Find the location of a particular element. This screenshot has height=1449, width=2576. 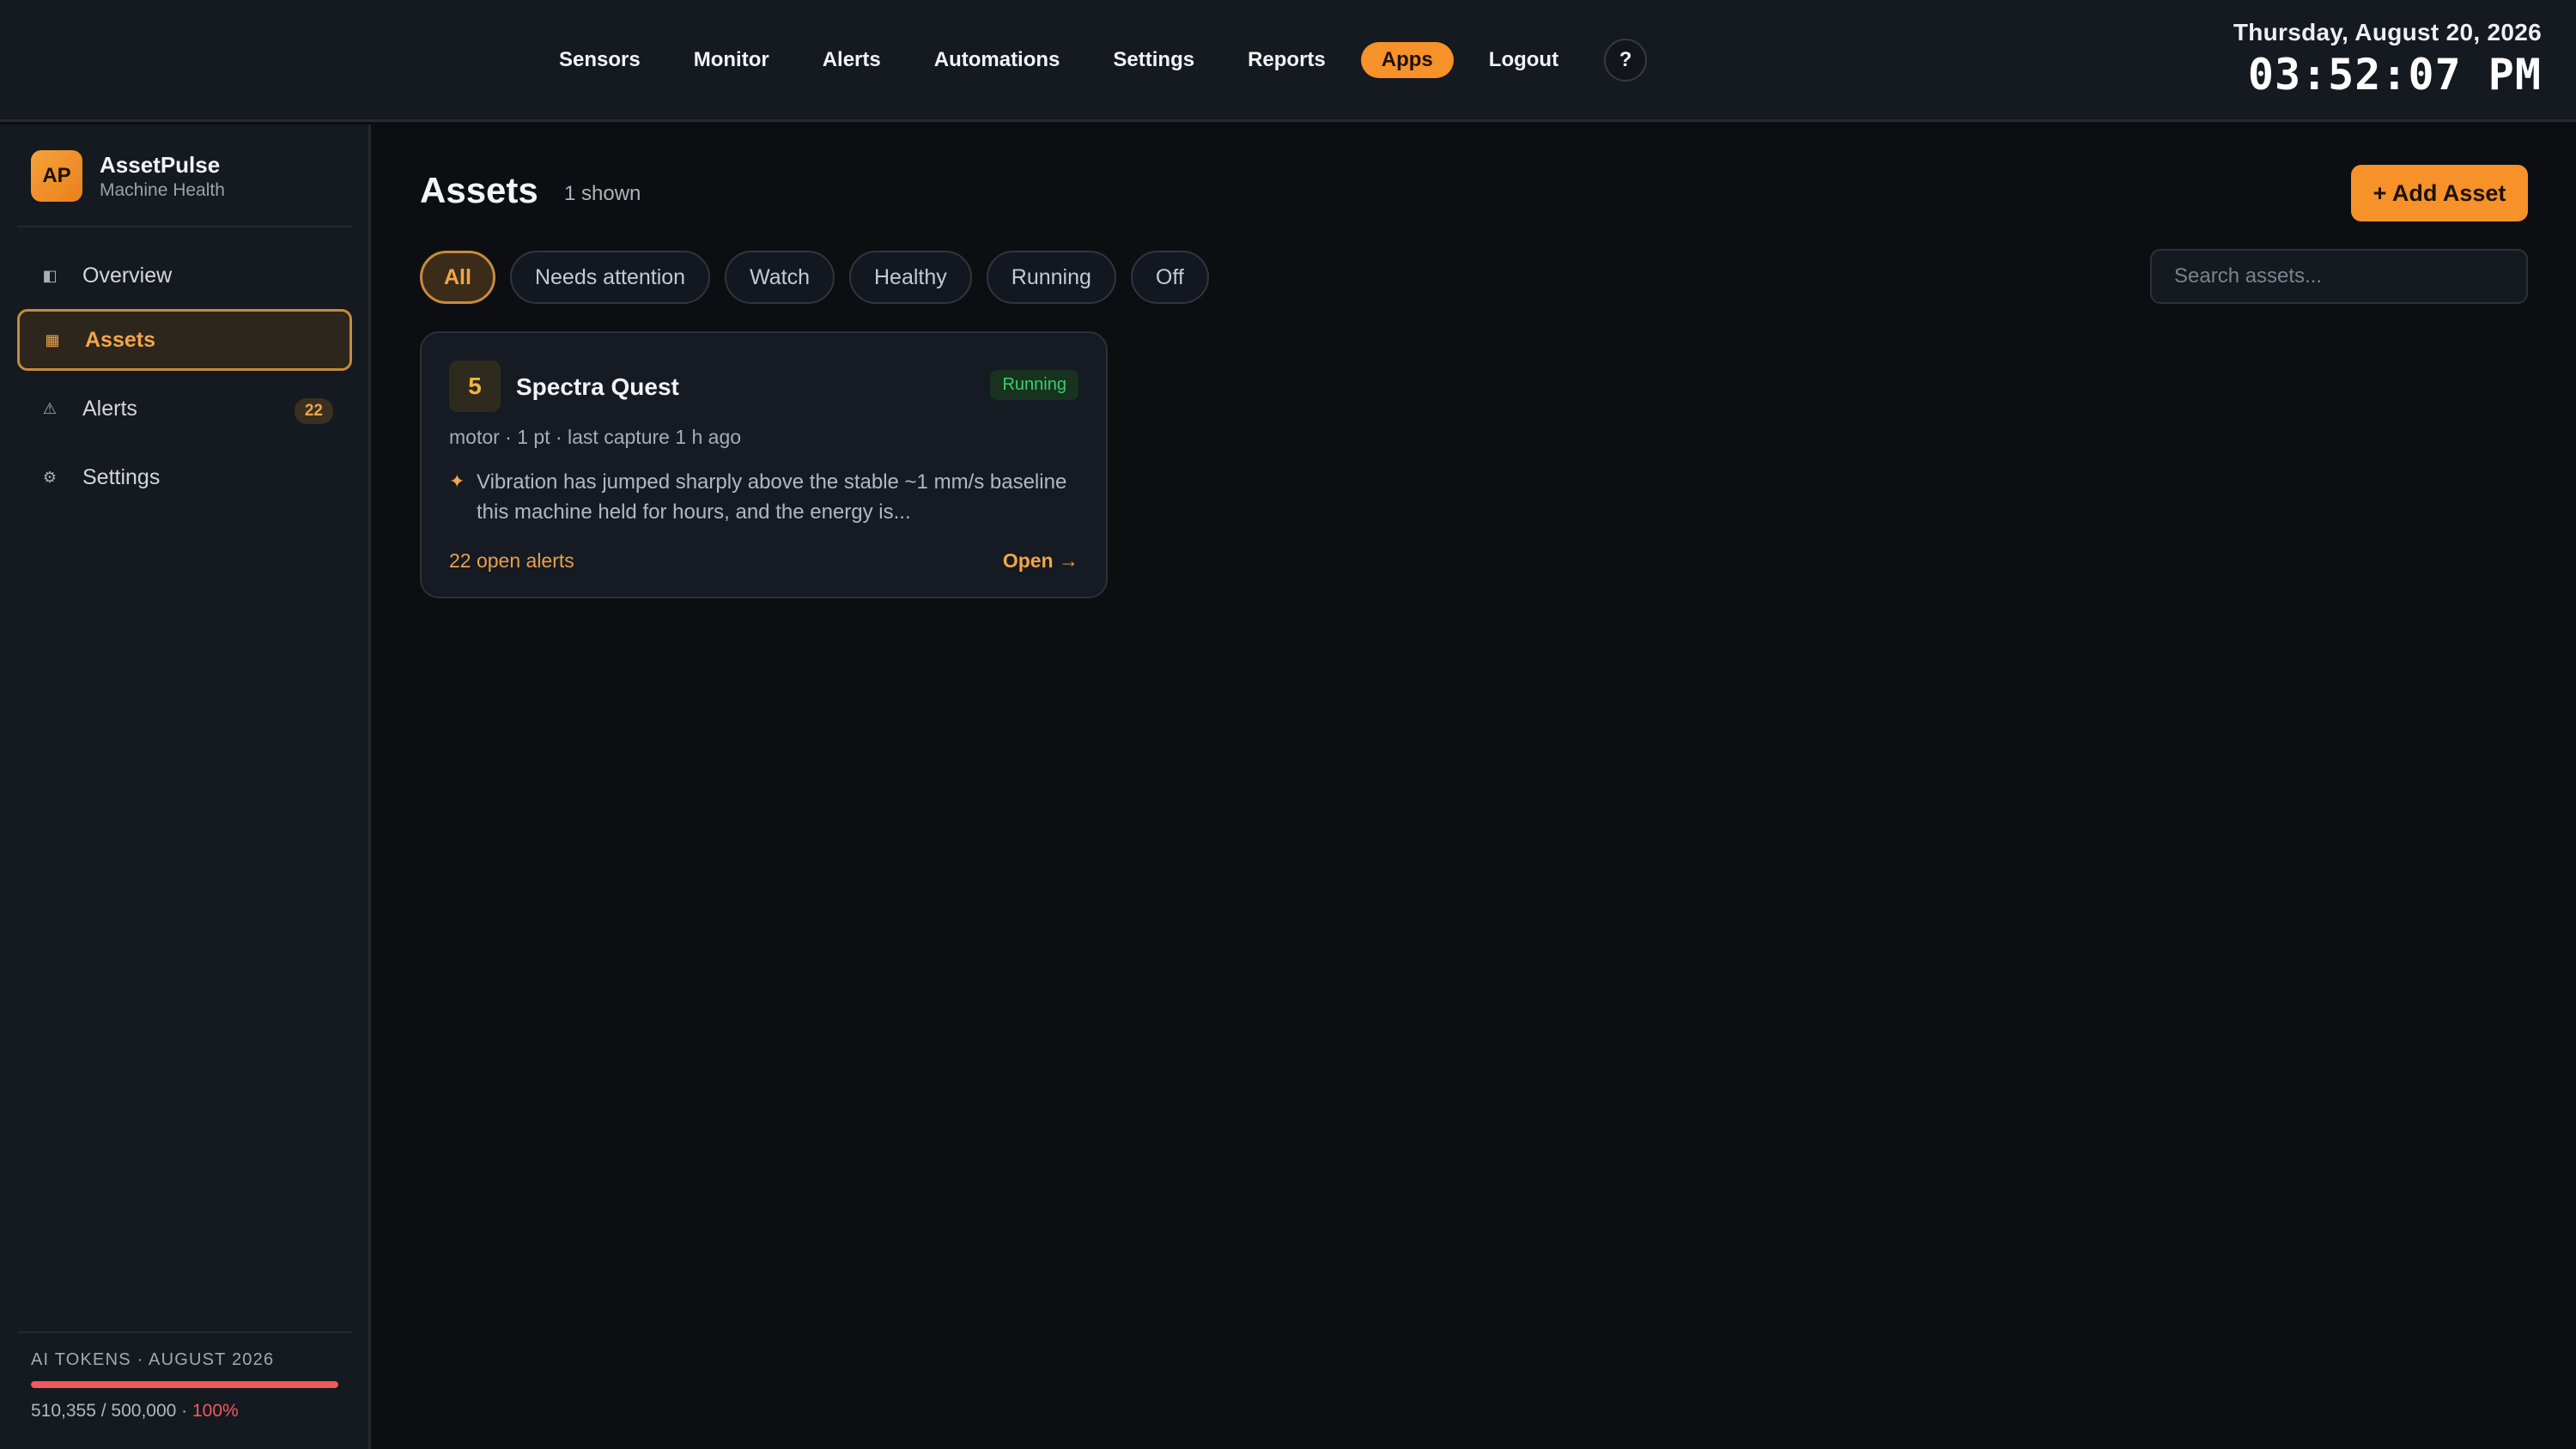

sidebar-item-assets: ▦ Assets is located at coordinates (185, 340).